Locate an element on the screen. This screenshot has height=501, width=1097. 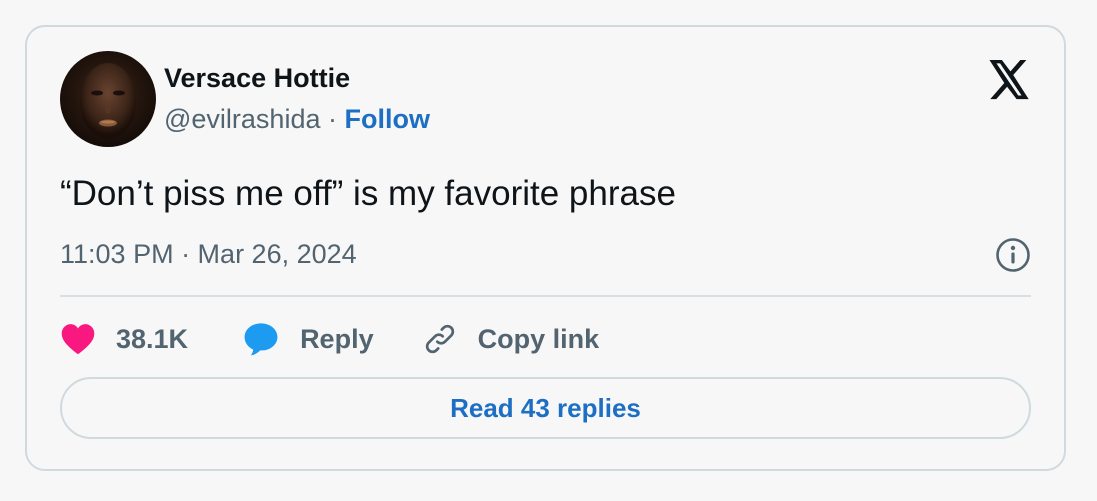
copy-link-label: Copy link is located at coordinates (538, 338).